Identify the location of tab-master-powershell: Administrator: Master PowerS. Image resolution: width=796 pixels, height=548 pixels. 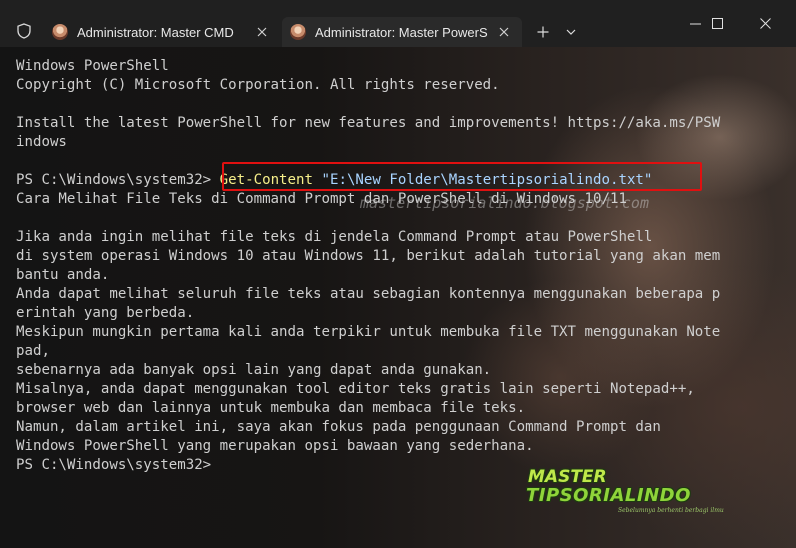
(402, 32).